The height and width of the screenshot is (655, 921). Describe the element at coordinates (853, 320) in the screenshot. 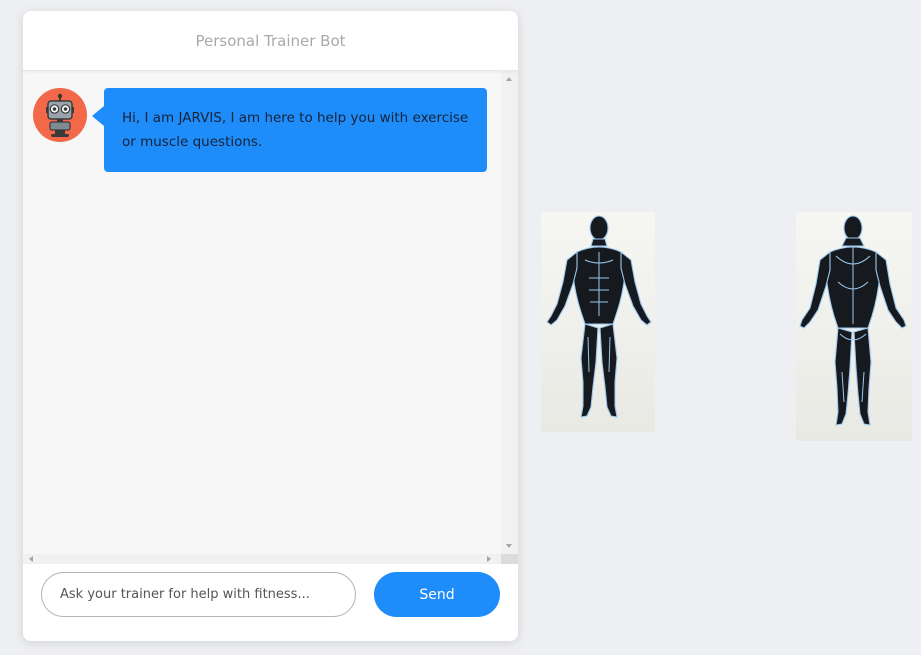

I see `muscle-anatomy-back-icon` at that location.